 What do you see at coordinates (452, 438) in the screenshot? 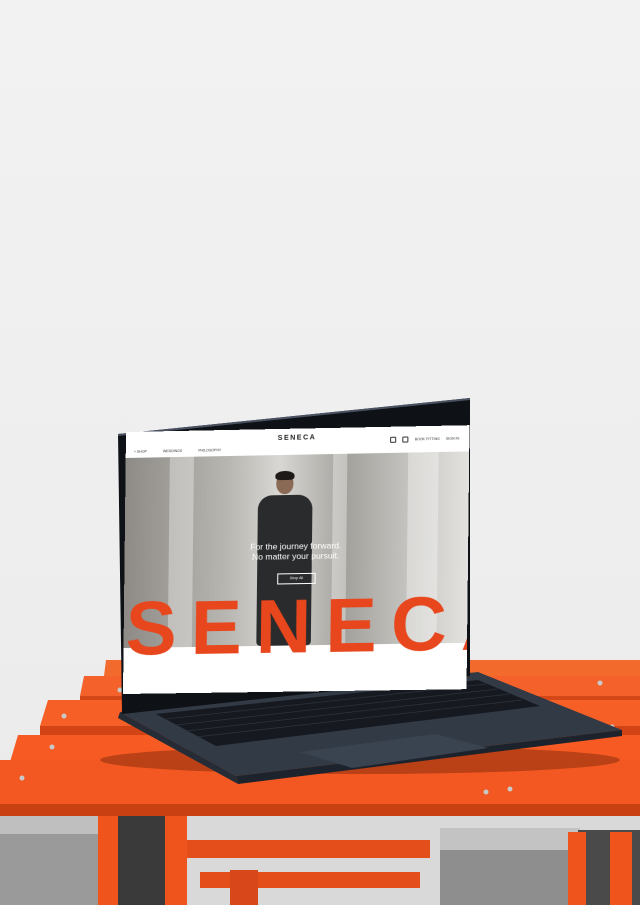
I see `sign-in-link: SIGN IN` at bounding box center [452, 438].